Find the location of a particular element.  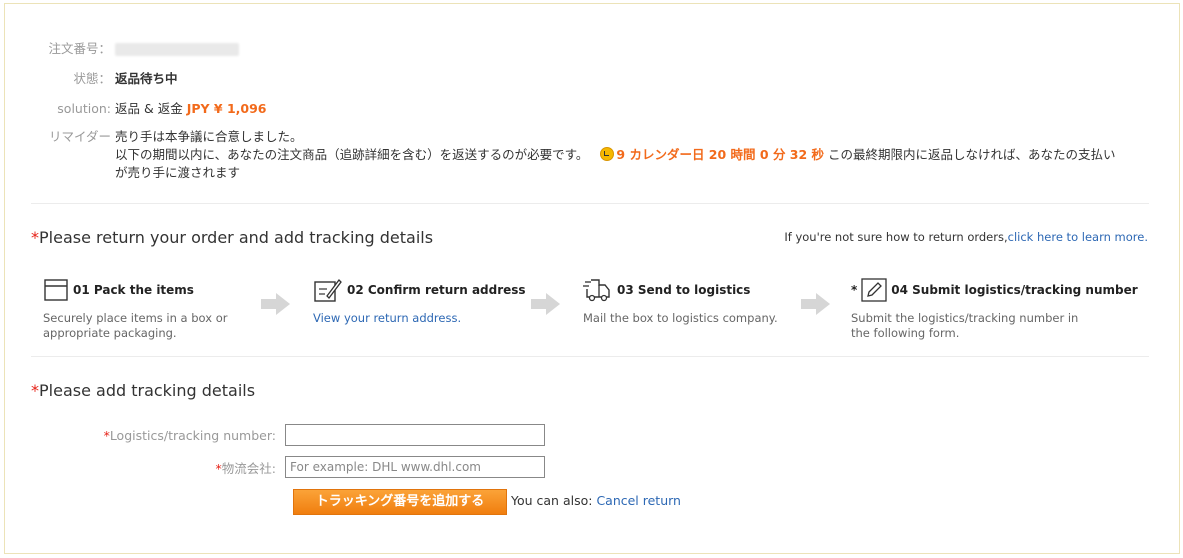

tracking-number-row: *Logistics/tracking number: is located at coordinates (275, 435).